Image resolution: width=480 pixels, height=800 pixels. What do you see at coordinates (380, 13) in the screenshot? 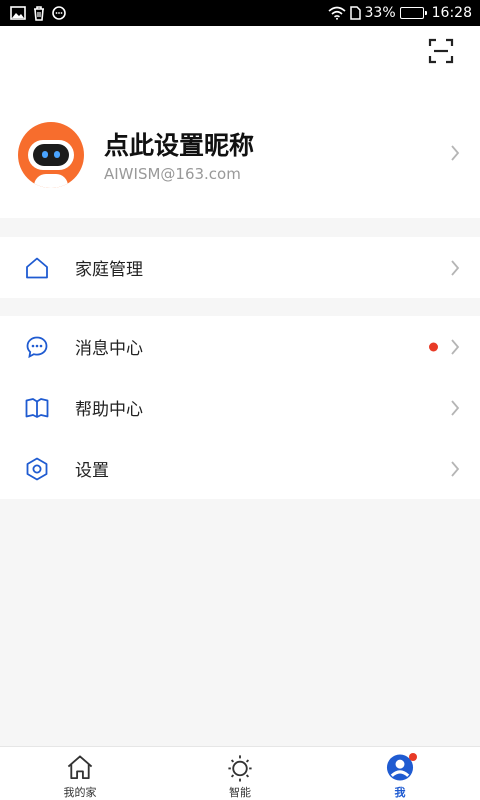
I see `battery-percent: 33%` at bounding box center [380, 13].